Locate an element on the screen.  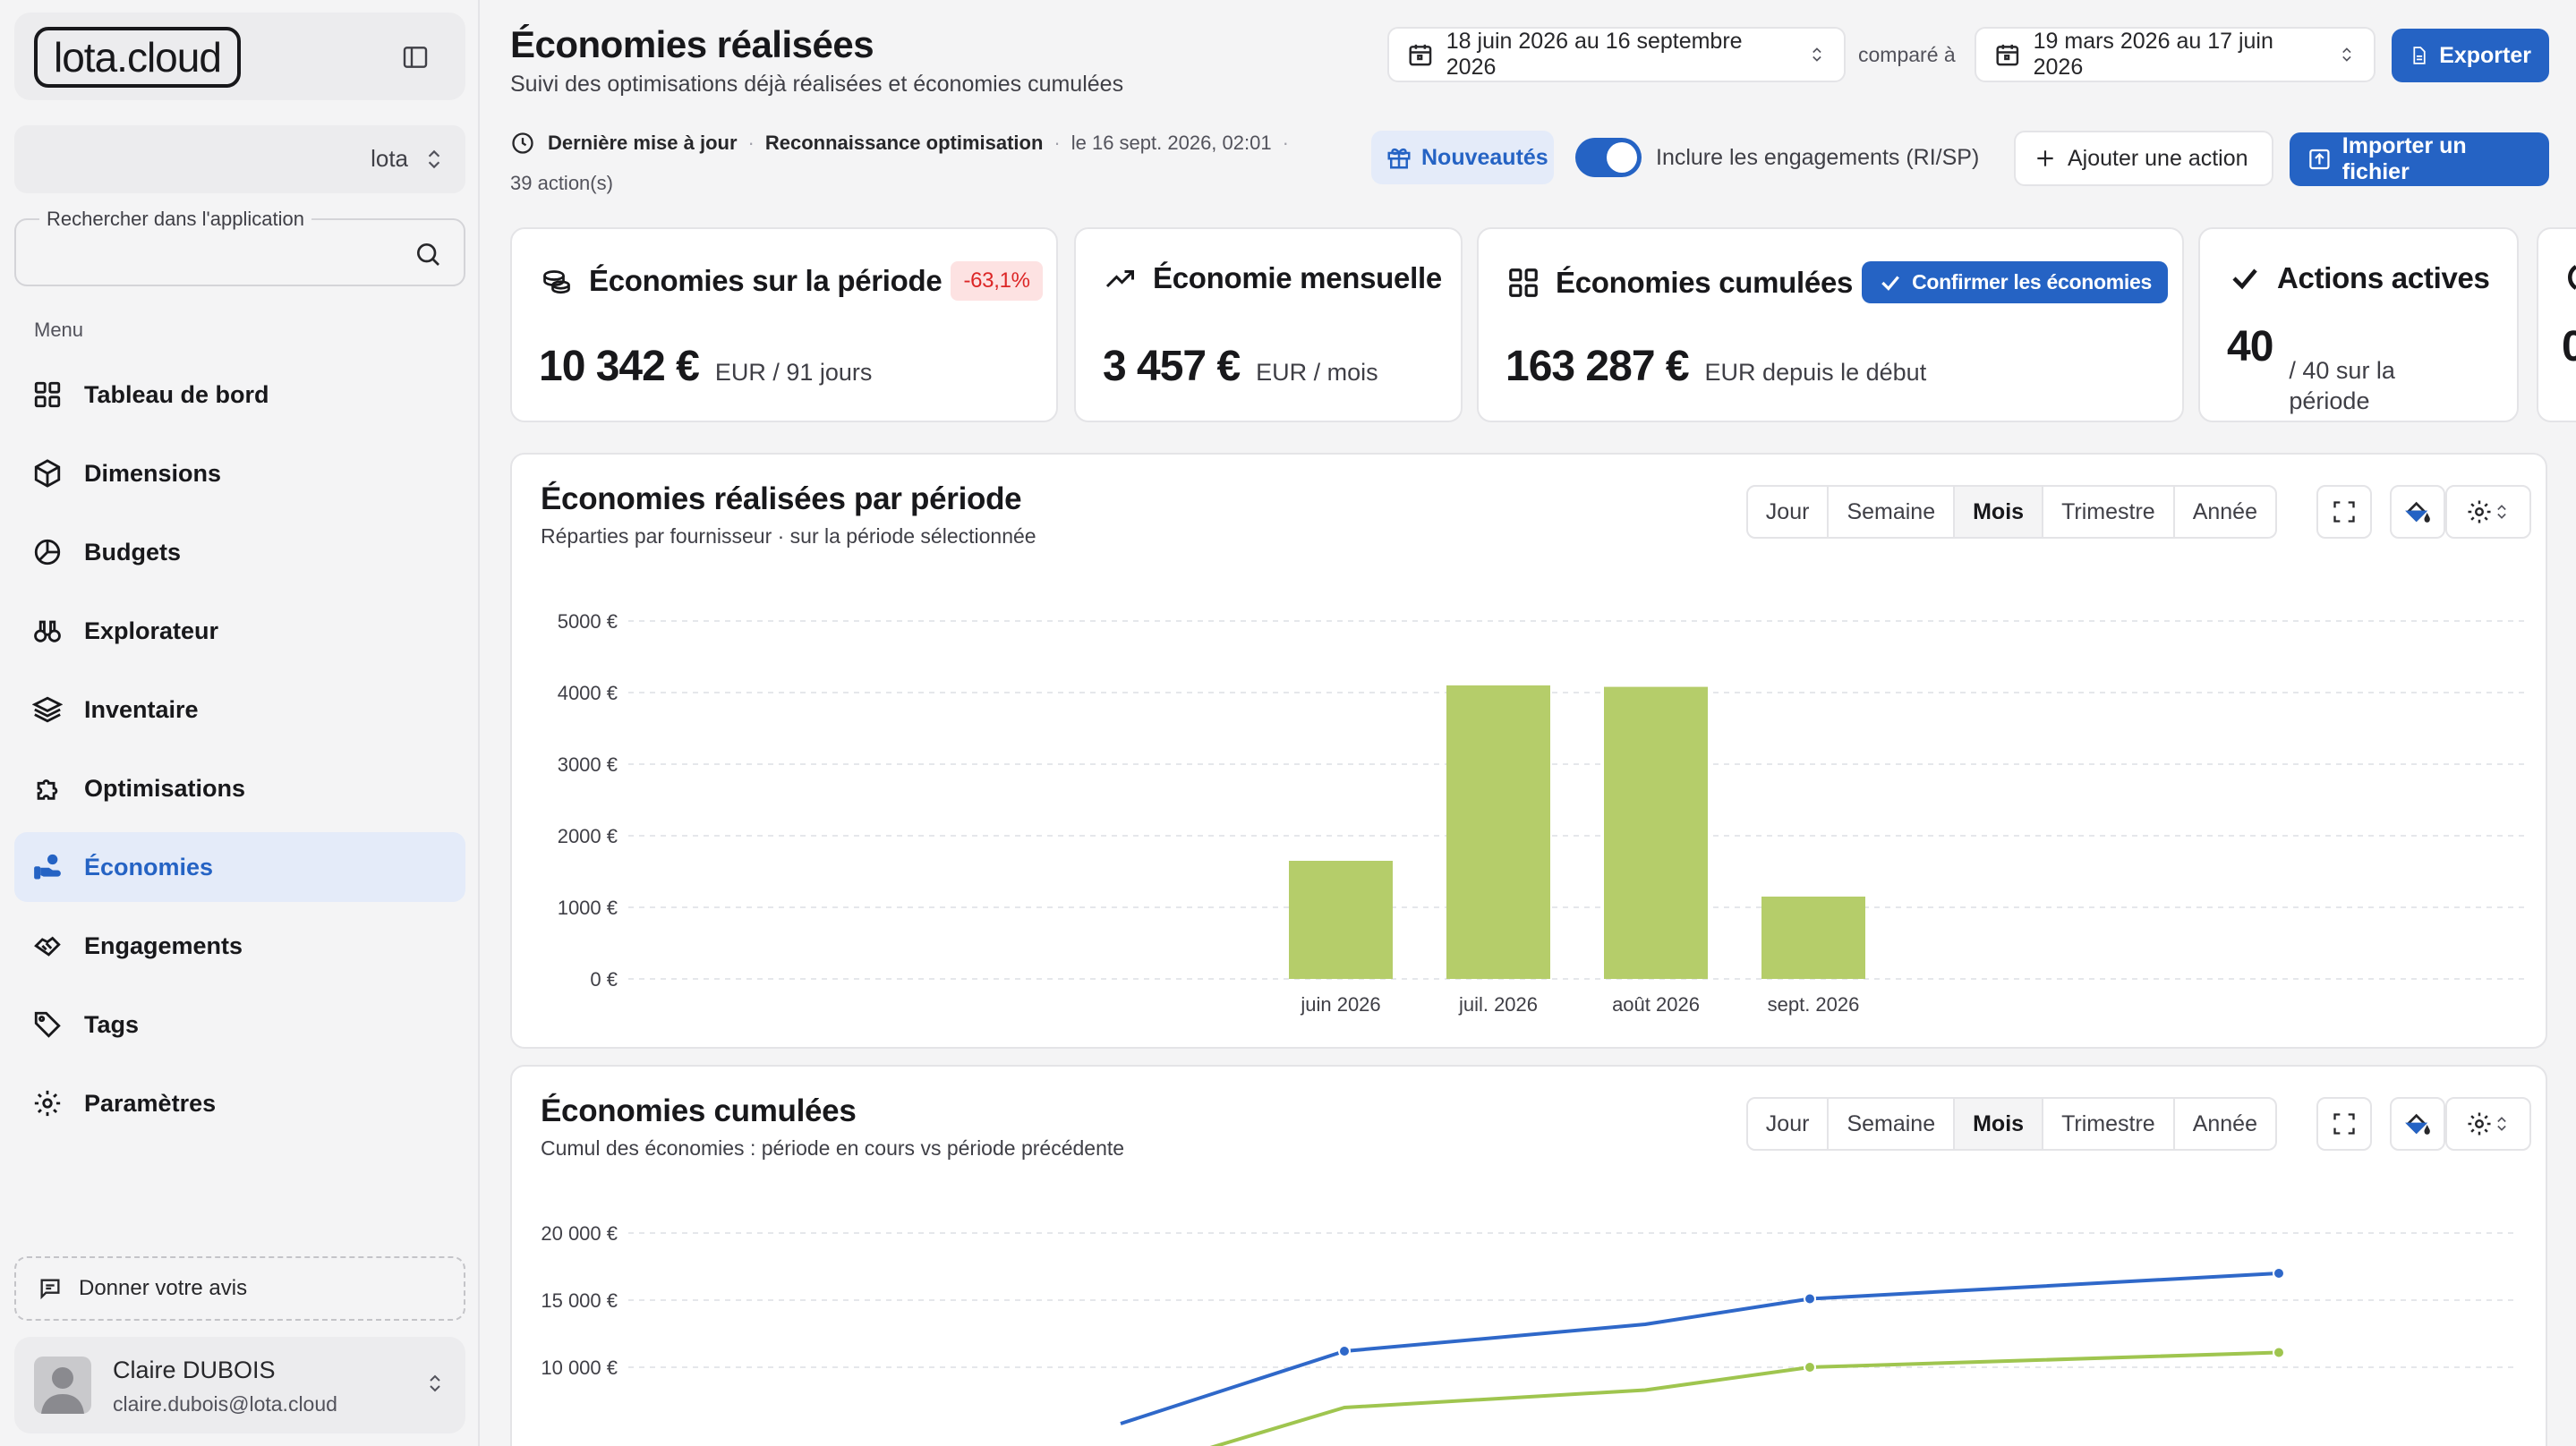
import-file-button: Importer un fichier is located at coordinates (2419, 159).